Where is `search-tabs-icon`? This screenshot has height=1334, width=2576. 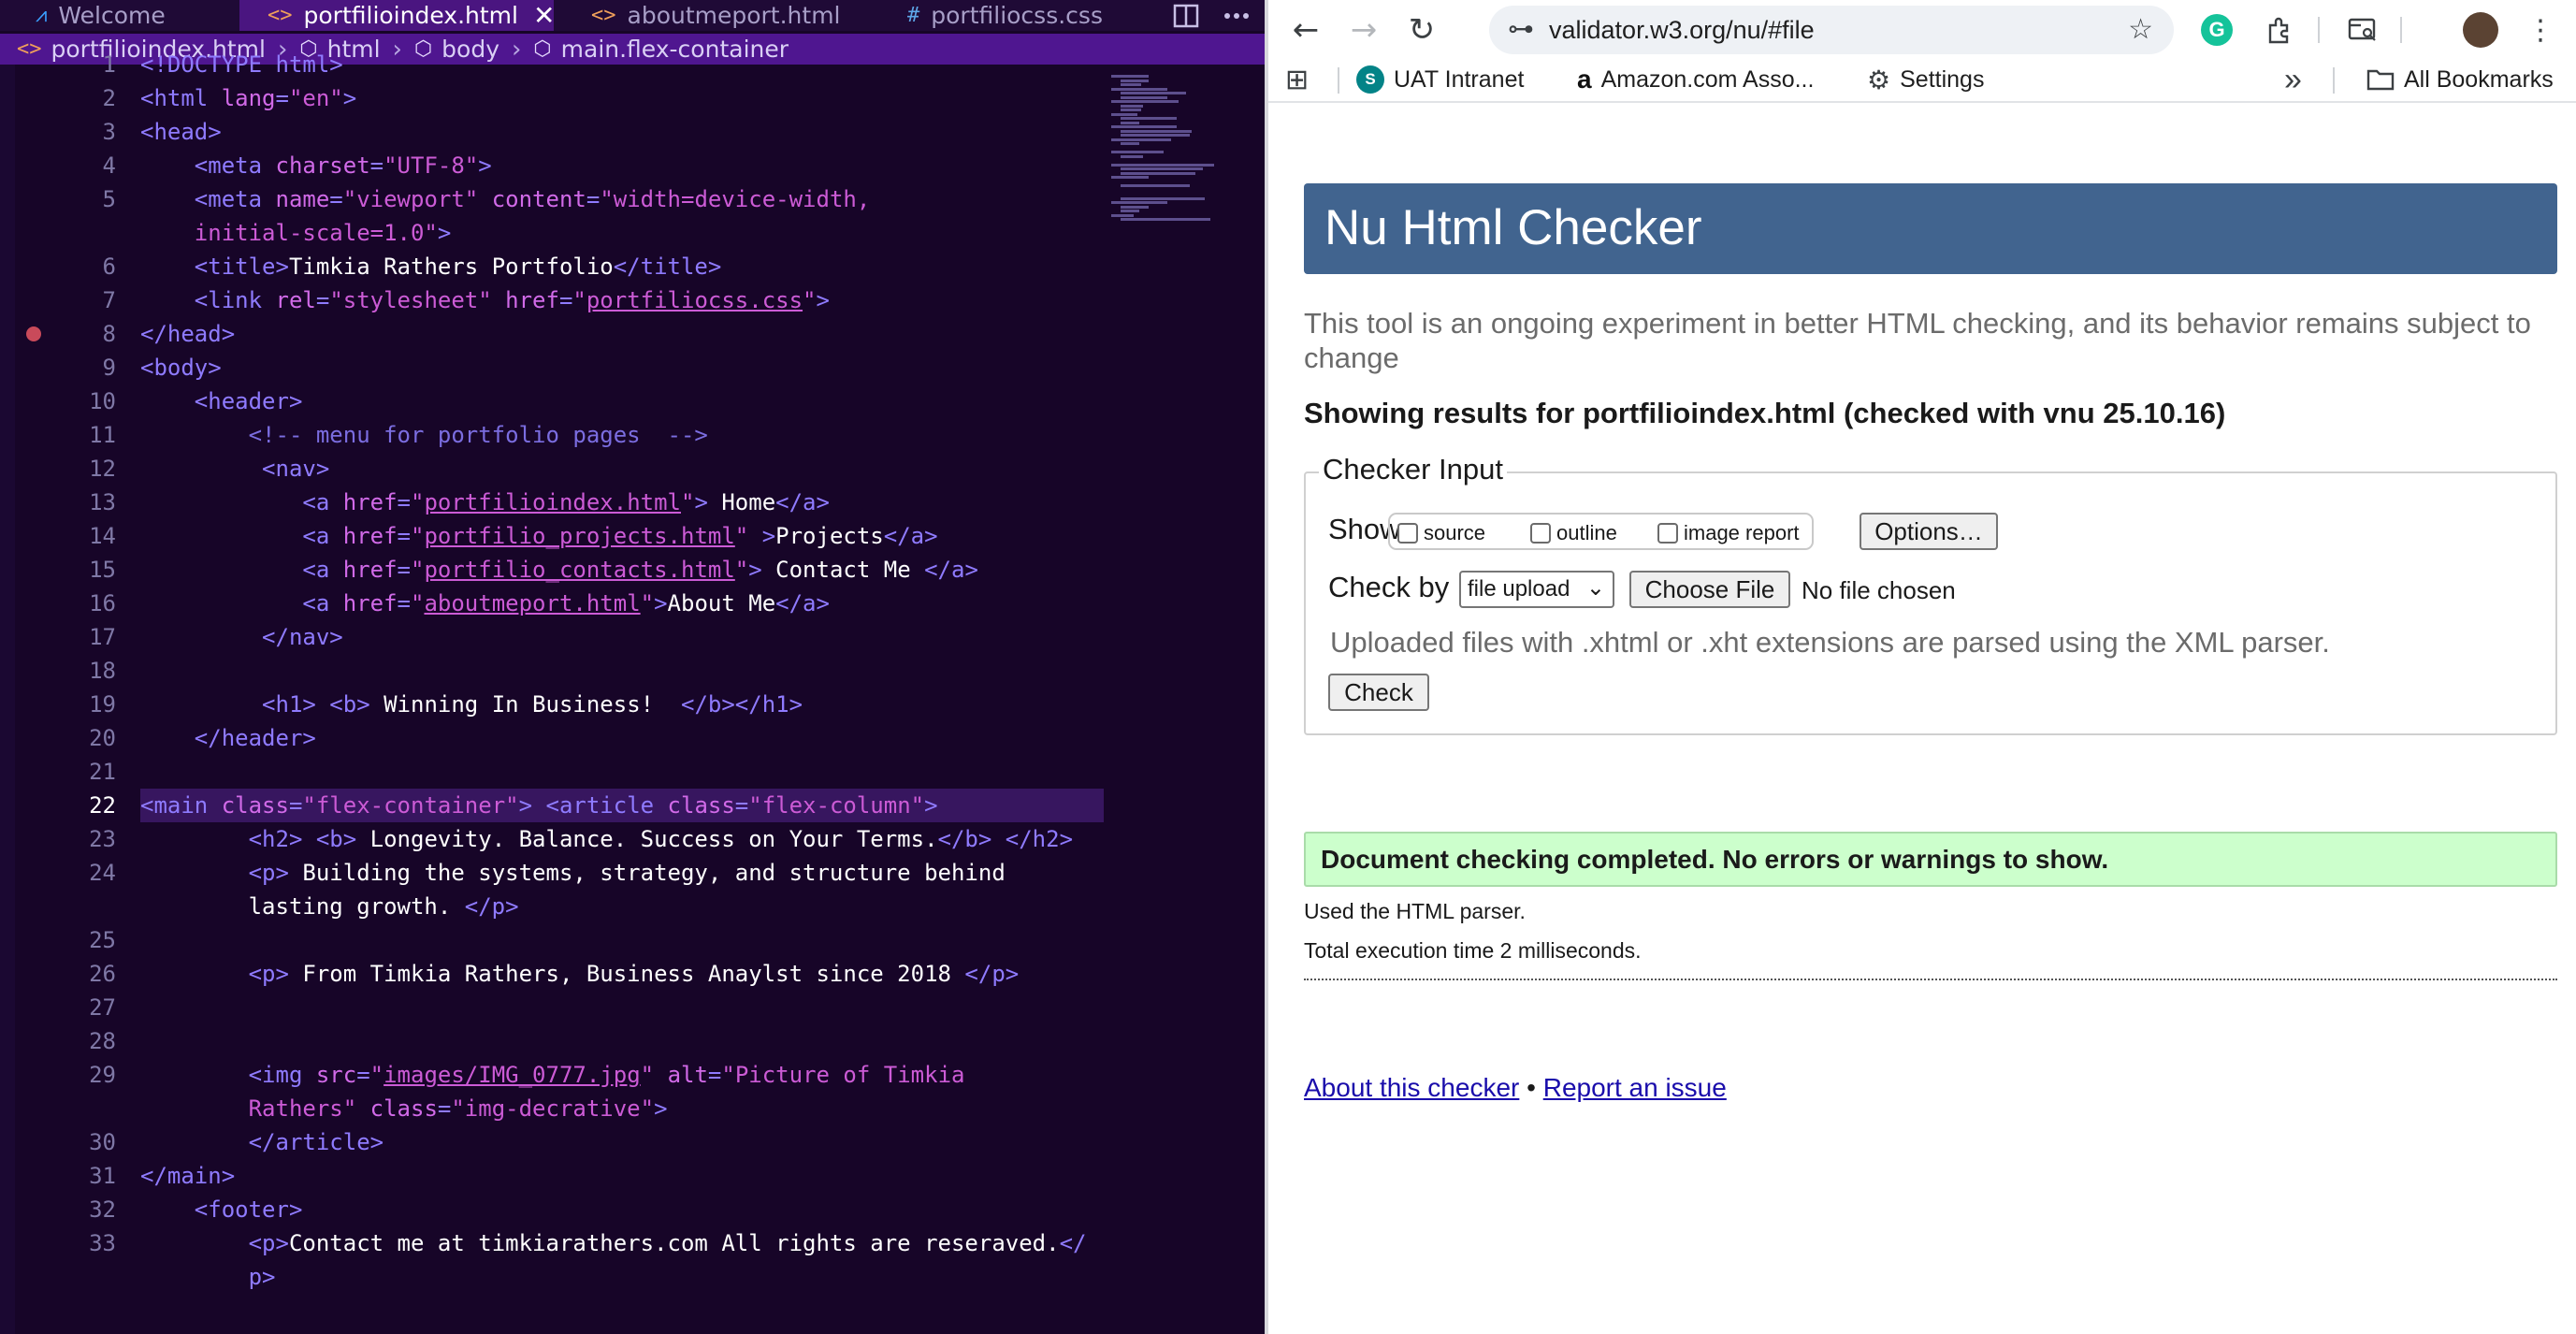 search-tabs-icon is located at coordinates (2362, 30).